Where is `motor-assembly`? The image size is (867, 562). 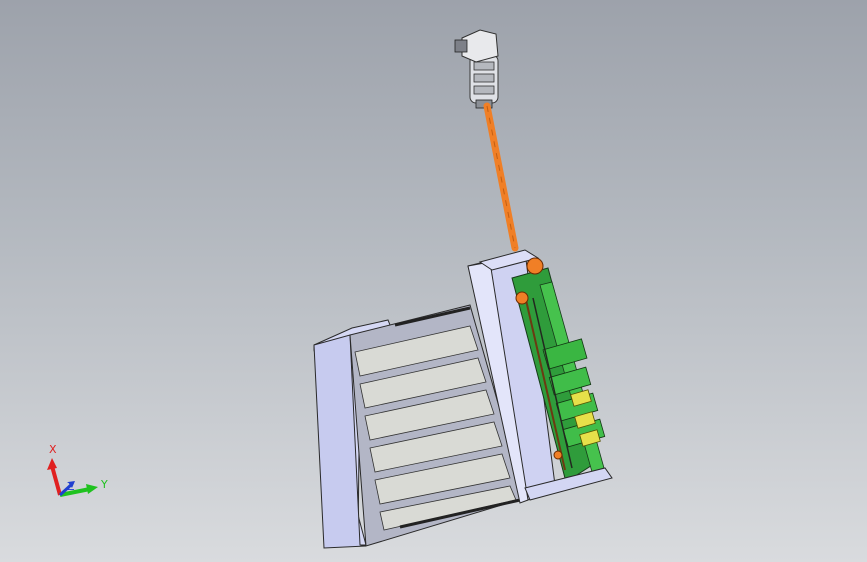 motor-assembly is located at coordinates (476, 69).